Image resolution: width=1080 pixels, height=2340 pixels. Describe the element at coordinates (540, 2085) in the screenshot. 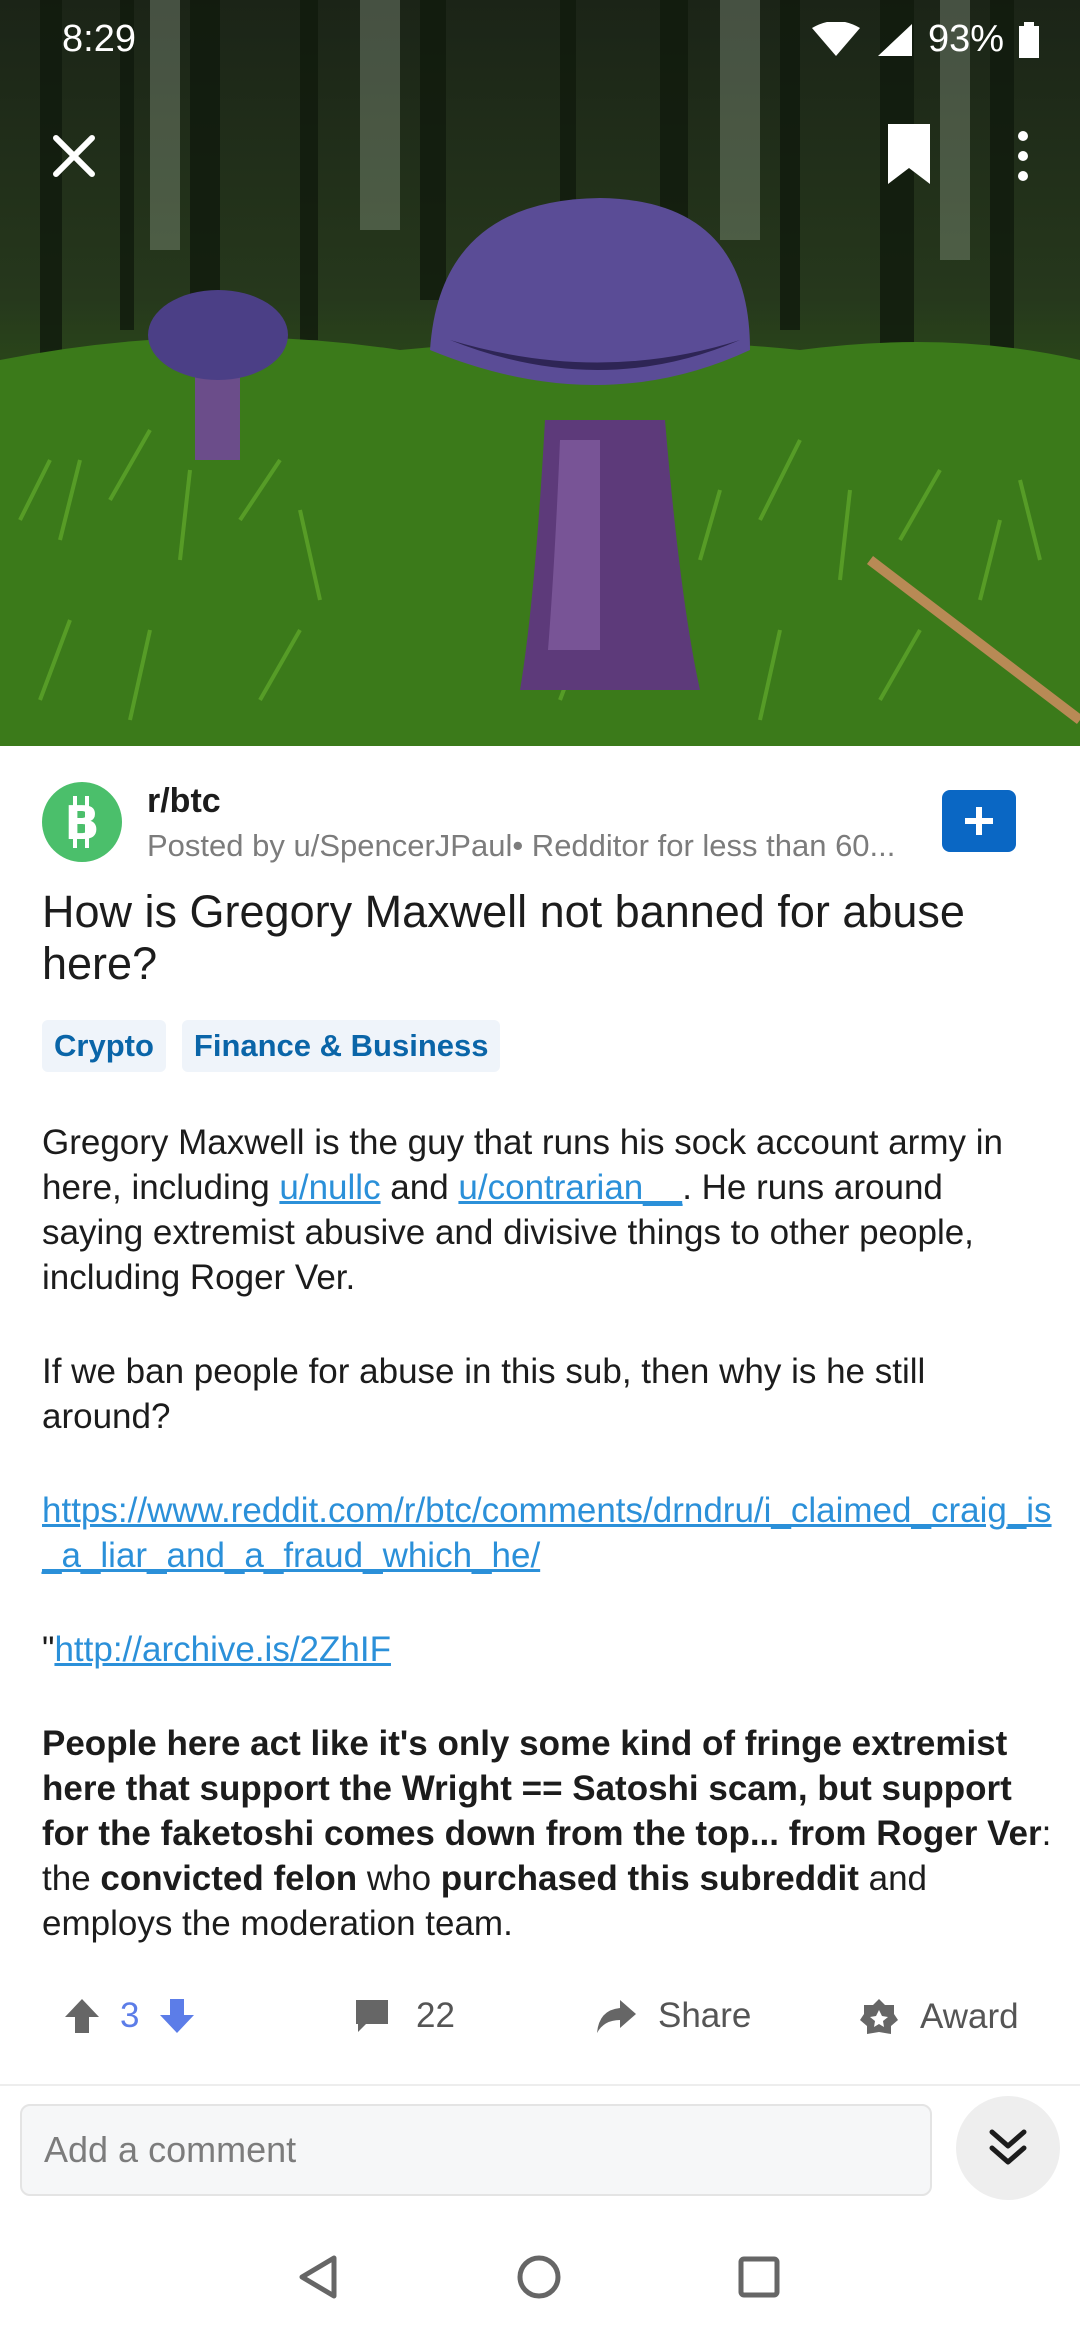

I see `divider` at that location.